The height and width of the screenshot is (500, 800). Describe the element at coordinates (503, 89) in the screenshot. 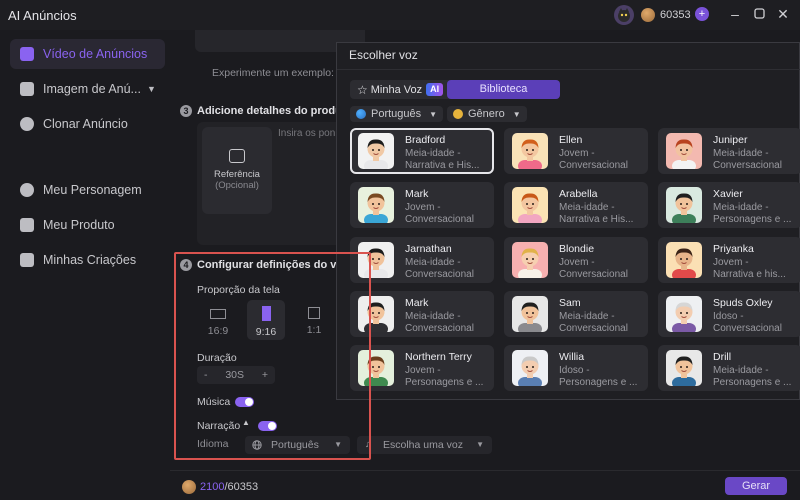

I see `tab-library: Biblioteca` at that location.